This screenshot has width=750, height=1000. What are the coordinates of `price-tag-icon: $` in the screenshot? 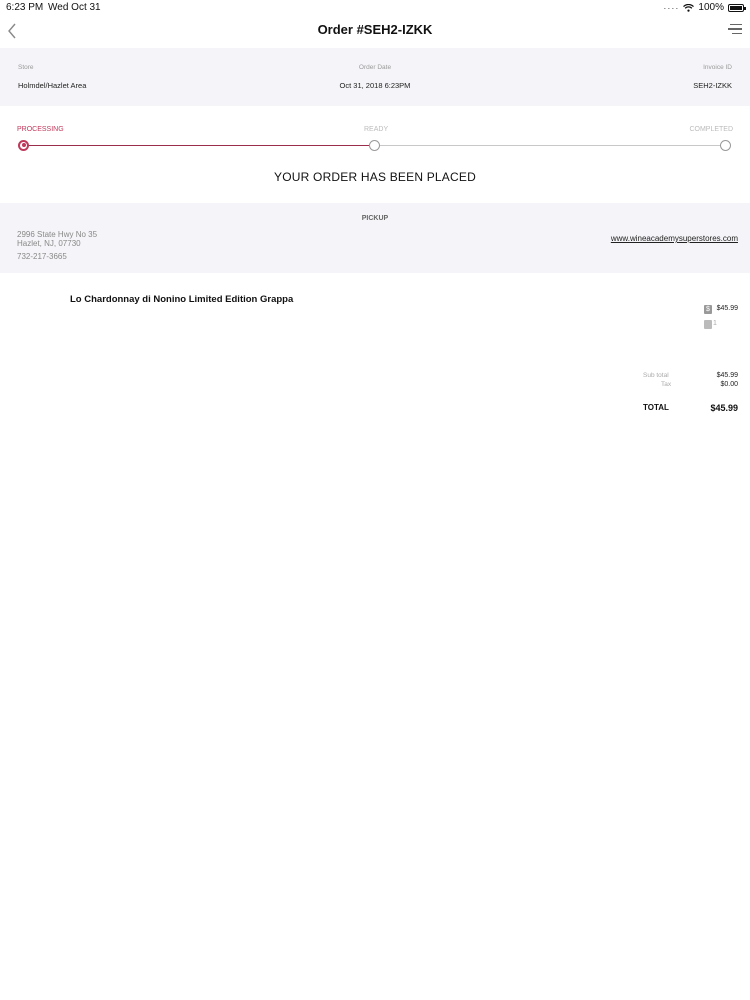 It's located at (708, 309).